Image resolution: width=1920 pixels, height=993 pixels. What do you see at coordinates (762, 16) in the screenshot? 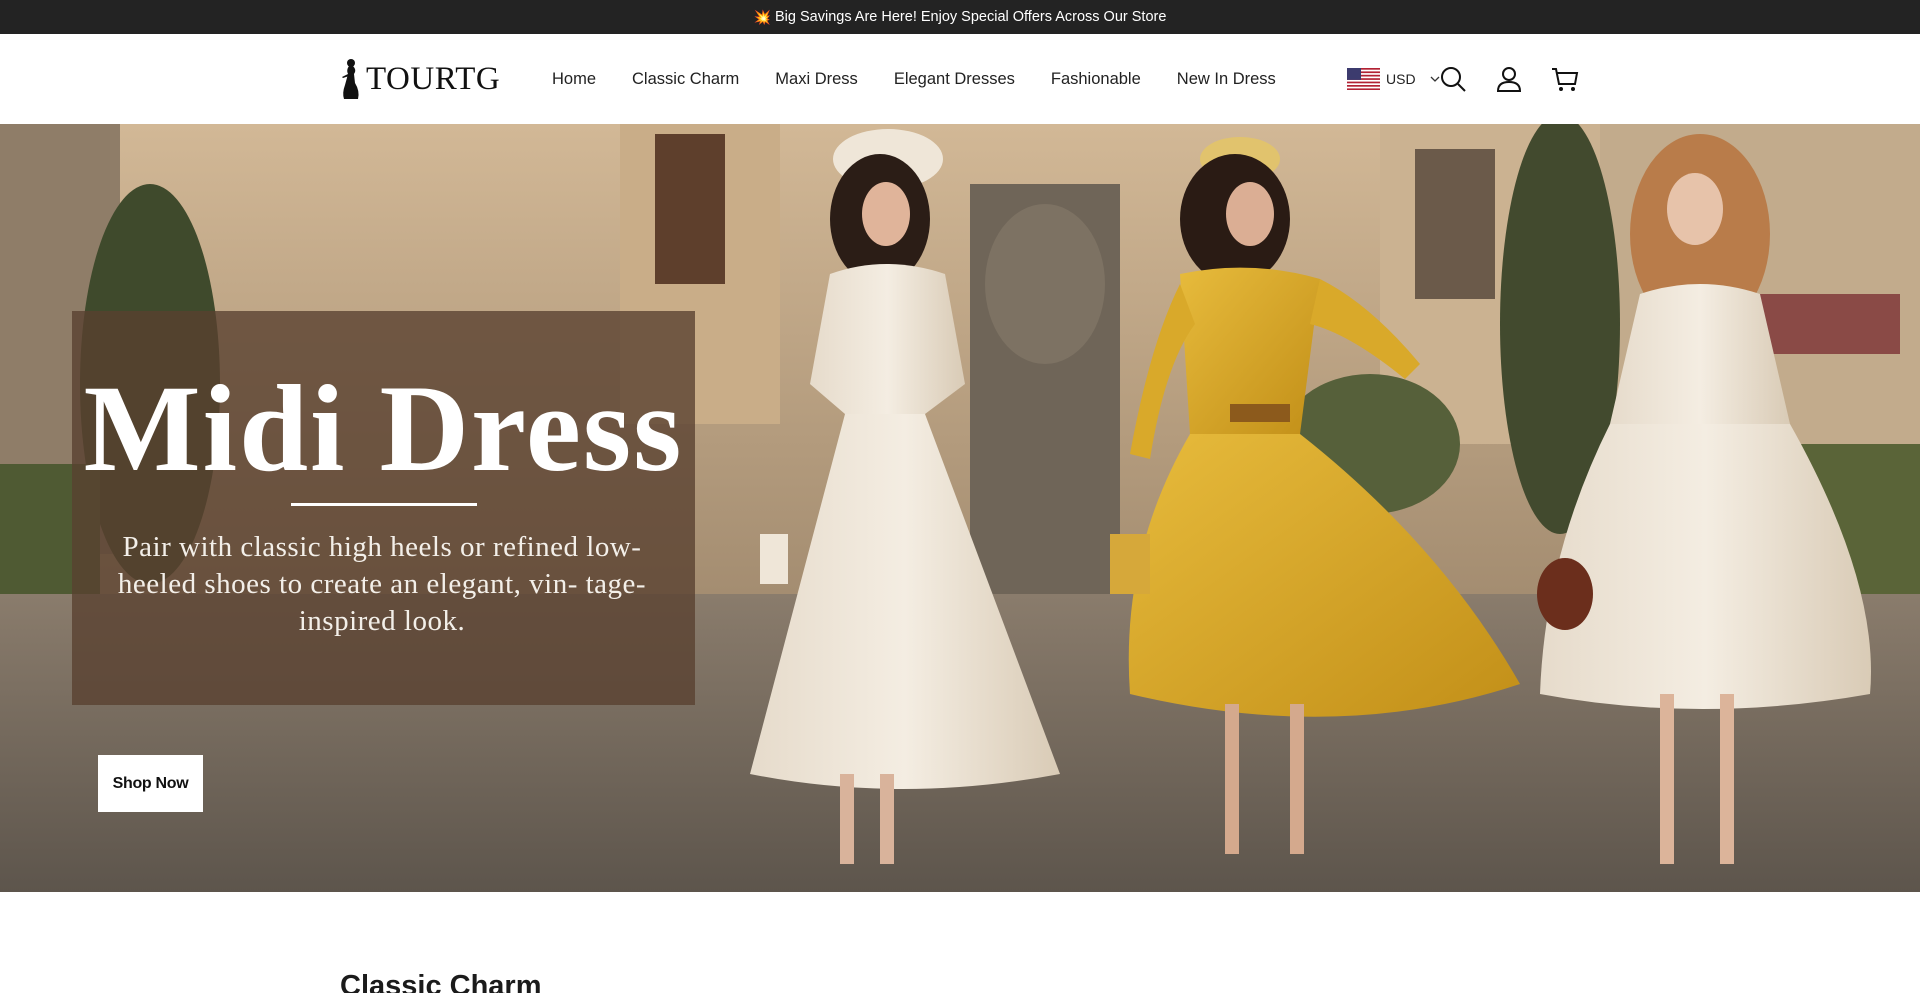
I see `sparkle-icon: 💥` at bounding box center [762, 16].